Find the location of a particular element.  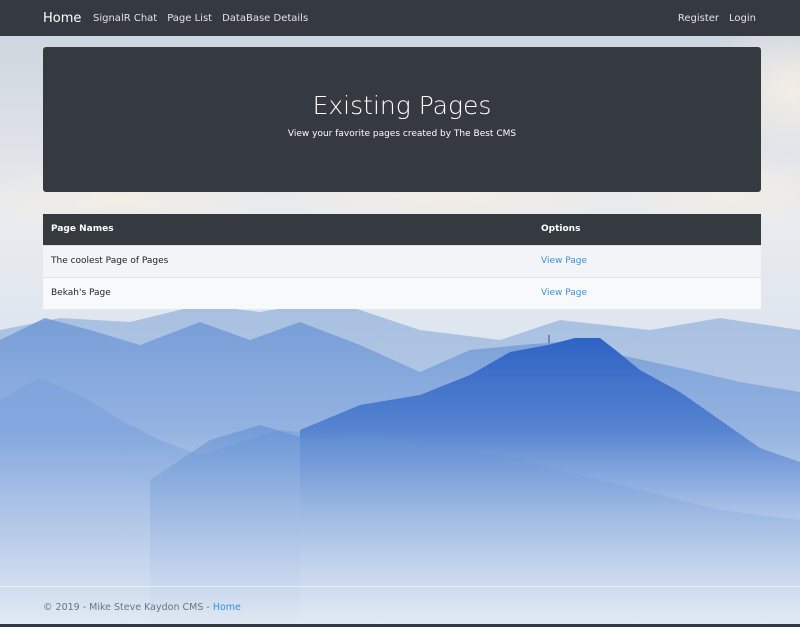

table-row: Bekah's Page View Page is located at coordinates (402, 292).